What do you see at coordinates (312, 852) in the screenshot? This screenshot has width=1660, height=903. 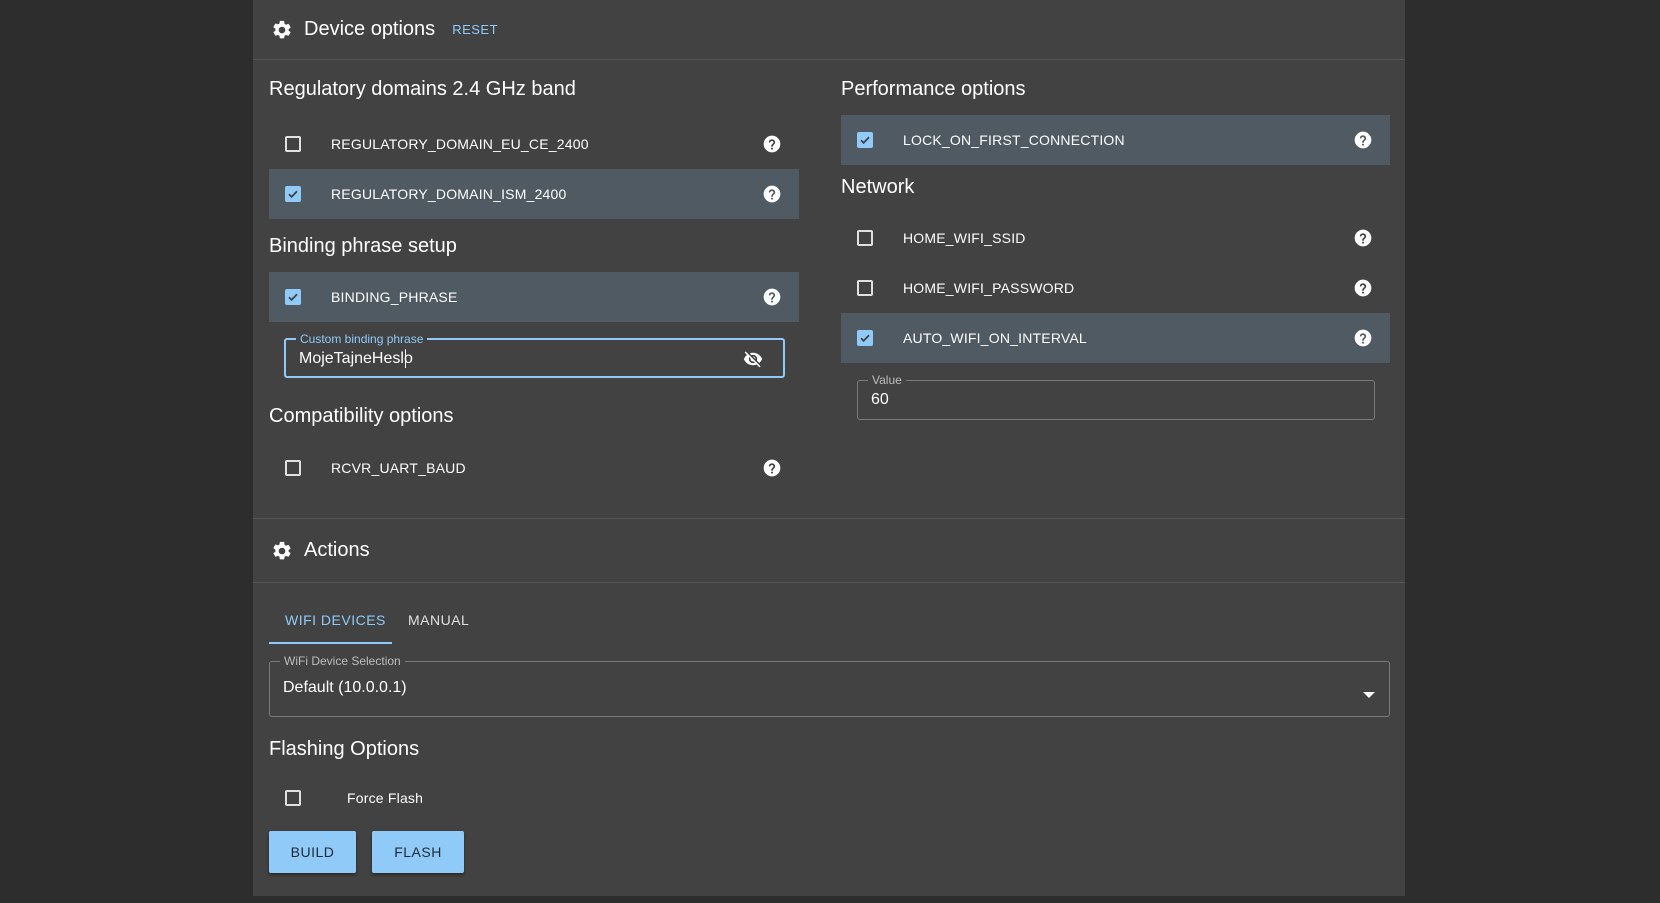 I see `build-button: BUILD` at bounding box center [312, 852].